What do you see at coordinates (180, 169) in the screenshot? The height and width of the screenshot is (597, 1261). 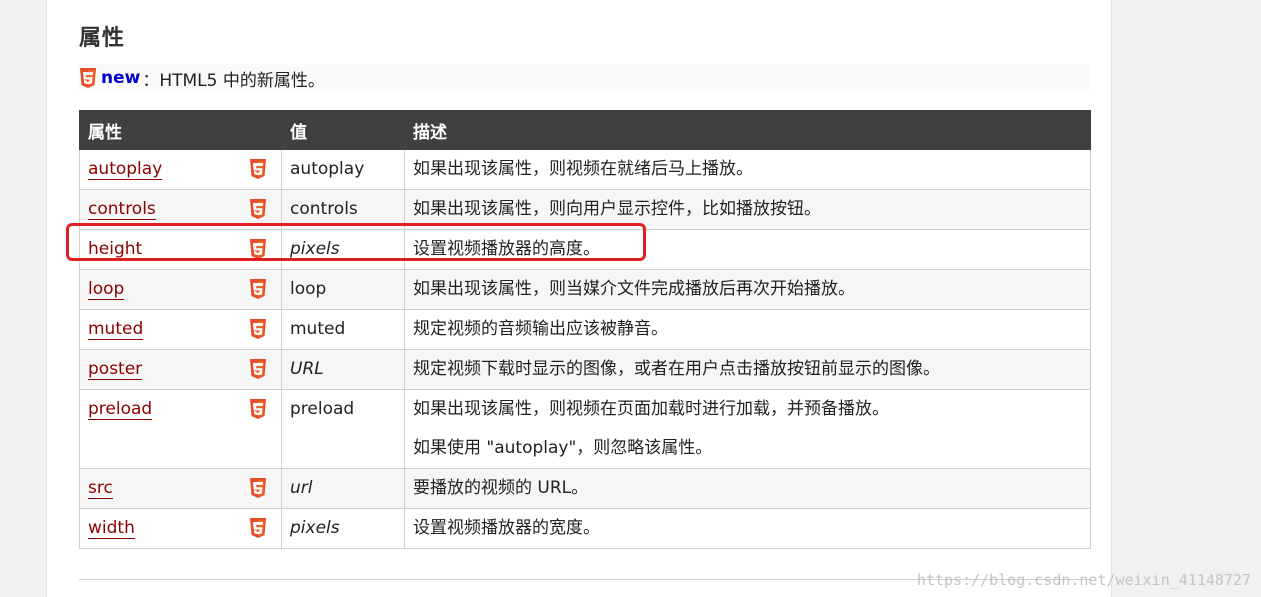 I see `attribute-cell: autoplay` at bounding box center [180, 169].